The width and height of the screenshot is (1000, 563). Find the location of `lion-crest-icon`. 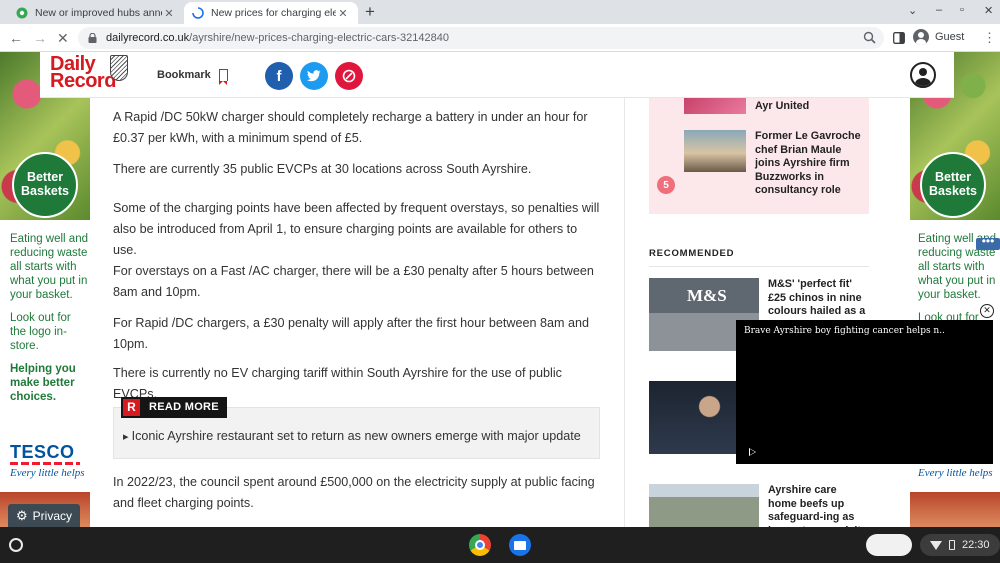

lion-crest-icon is located at coordinates (119, 68).